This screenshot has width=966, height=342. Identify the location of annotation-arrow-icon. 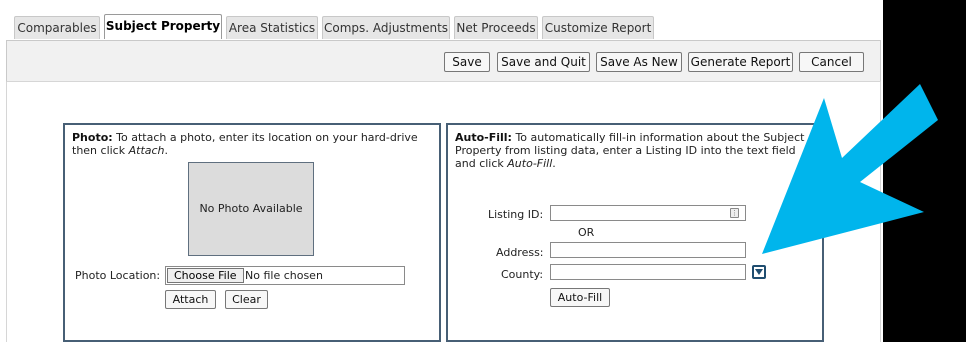
(850, 169).